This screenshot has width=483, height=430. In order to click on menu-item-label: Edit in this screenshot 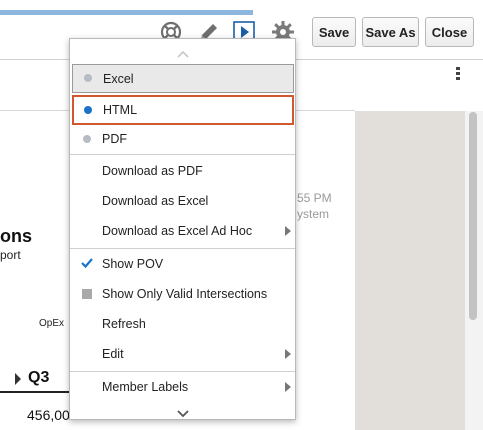, I will do `click(113, 354)`.